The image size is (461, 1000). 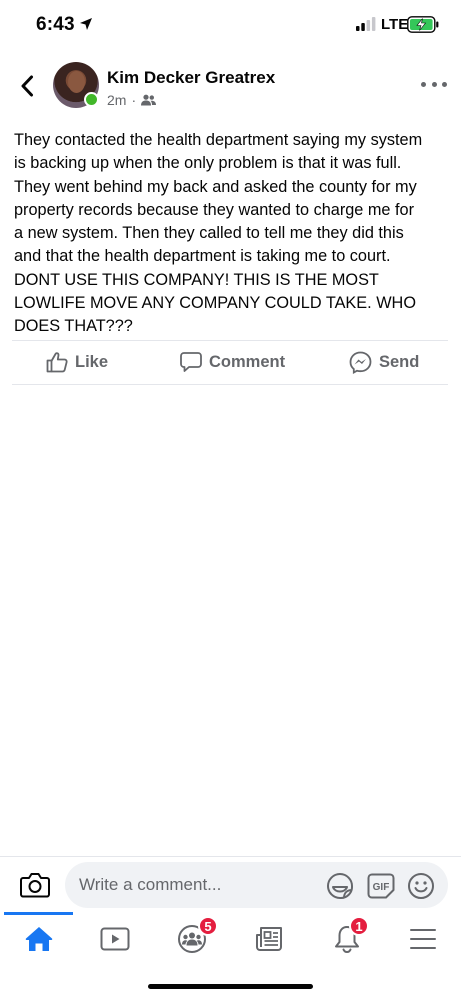 I want to click on battery-charging-icon, so click(x=423, y=24).